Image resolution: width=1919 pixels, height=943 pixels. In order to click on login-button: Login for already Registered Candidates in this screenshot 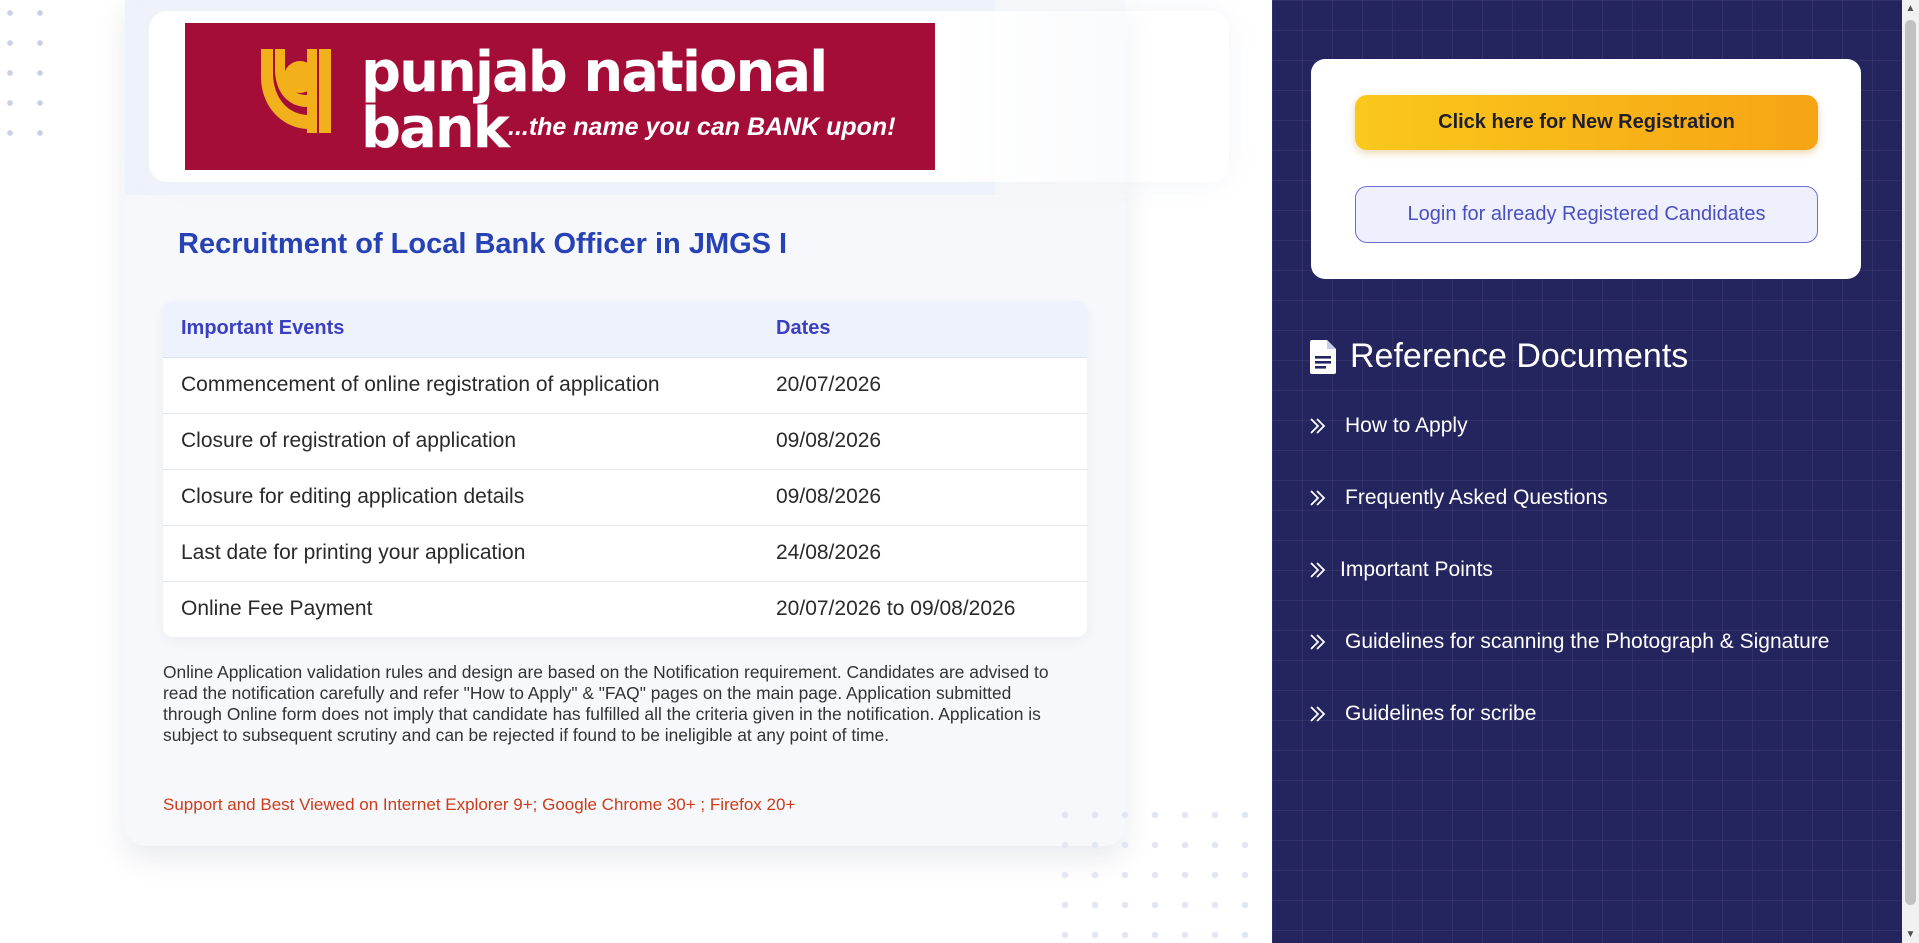, I will do `click(1586, 214)`.